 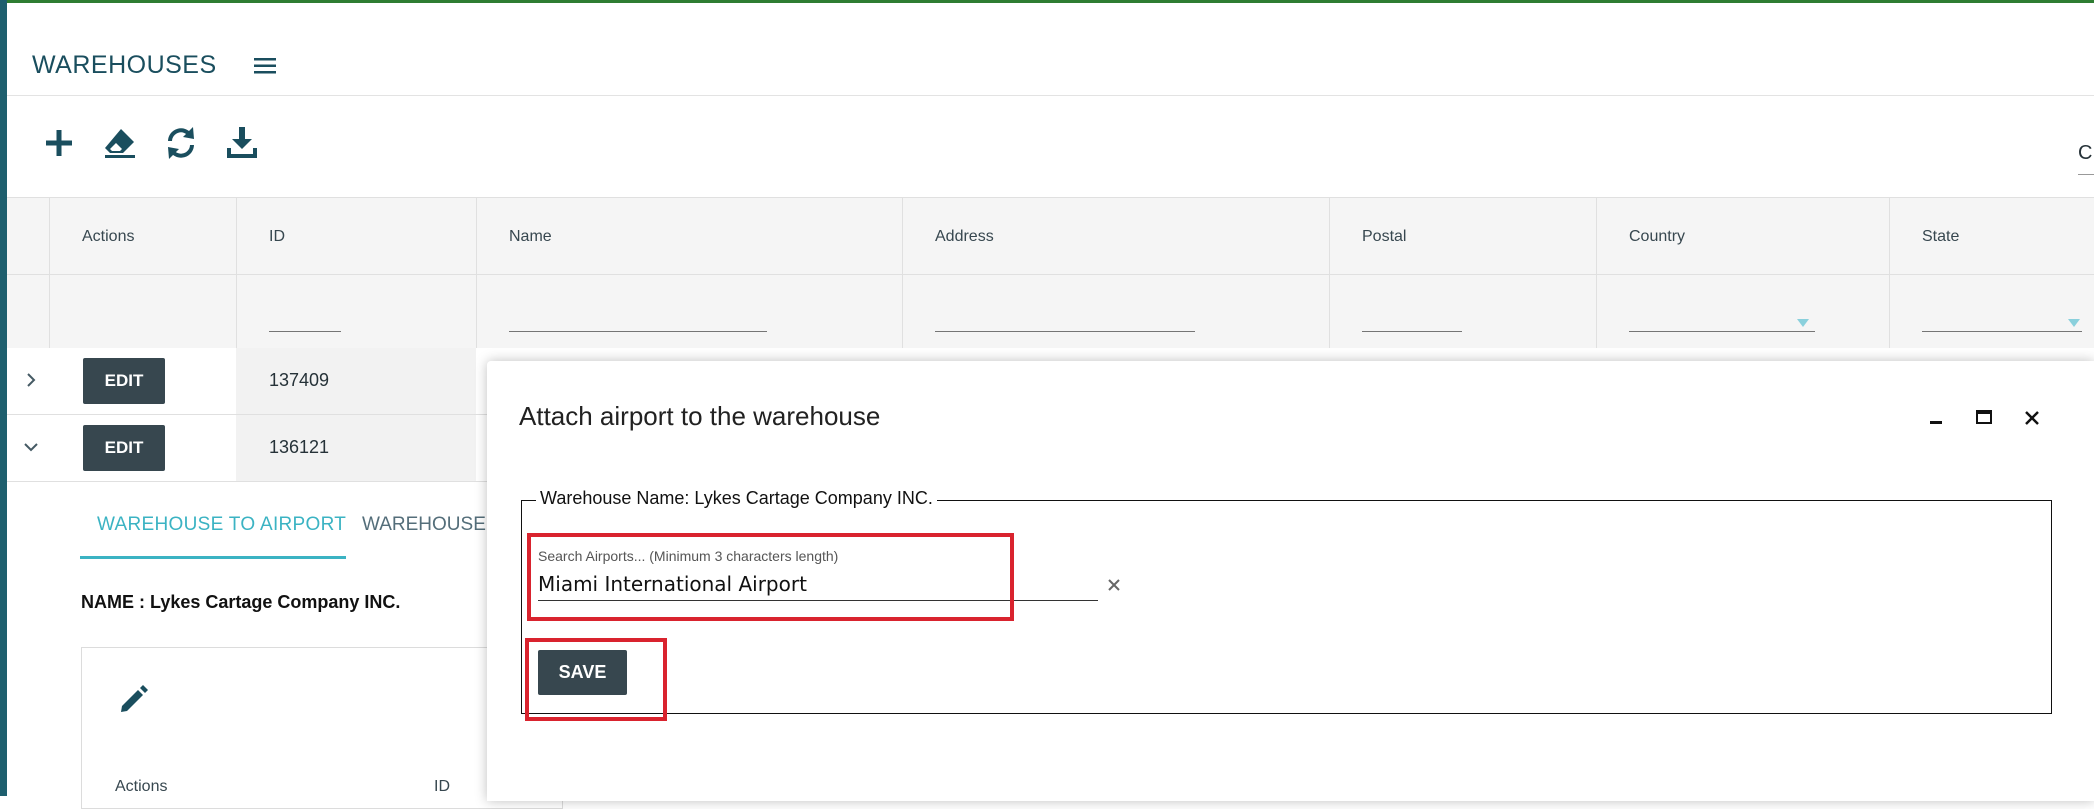 I want to click on column-address: Address, so click(x=1115, y=236).